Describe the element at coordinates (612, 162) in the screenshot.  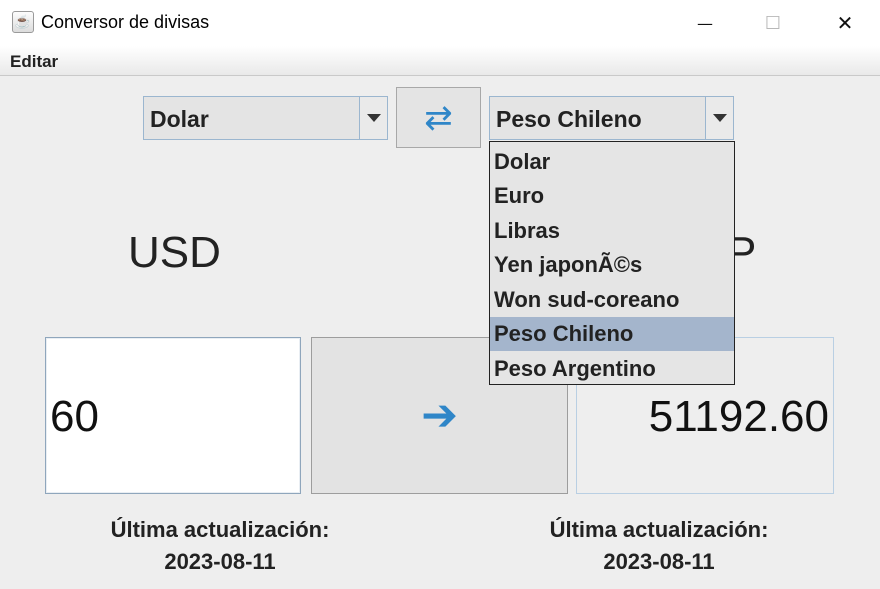
I see `dropdown-option: Dolar` at that location.